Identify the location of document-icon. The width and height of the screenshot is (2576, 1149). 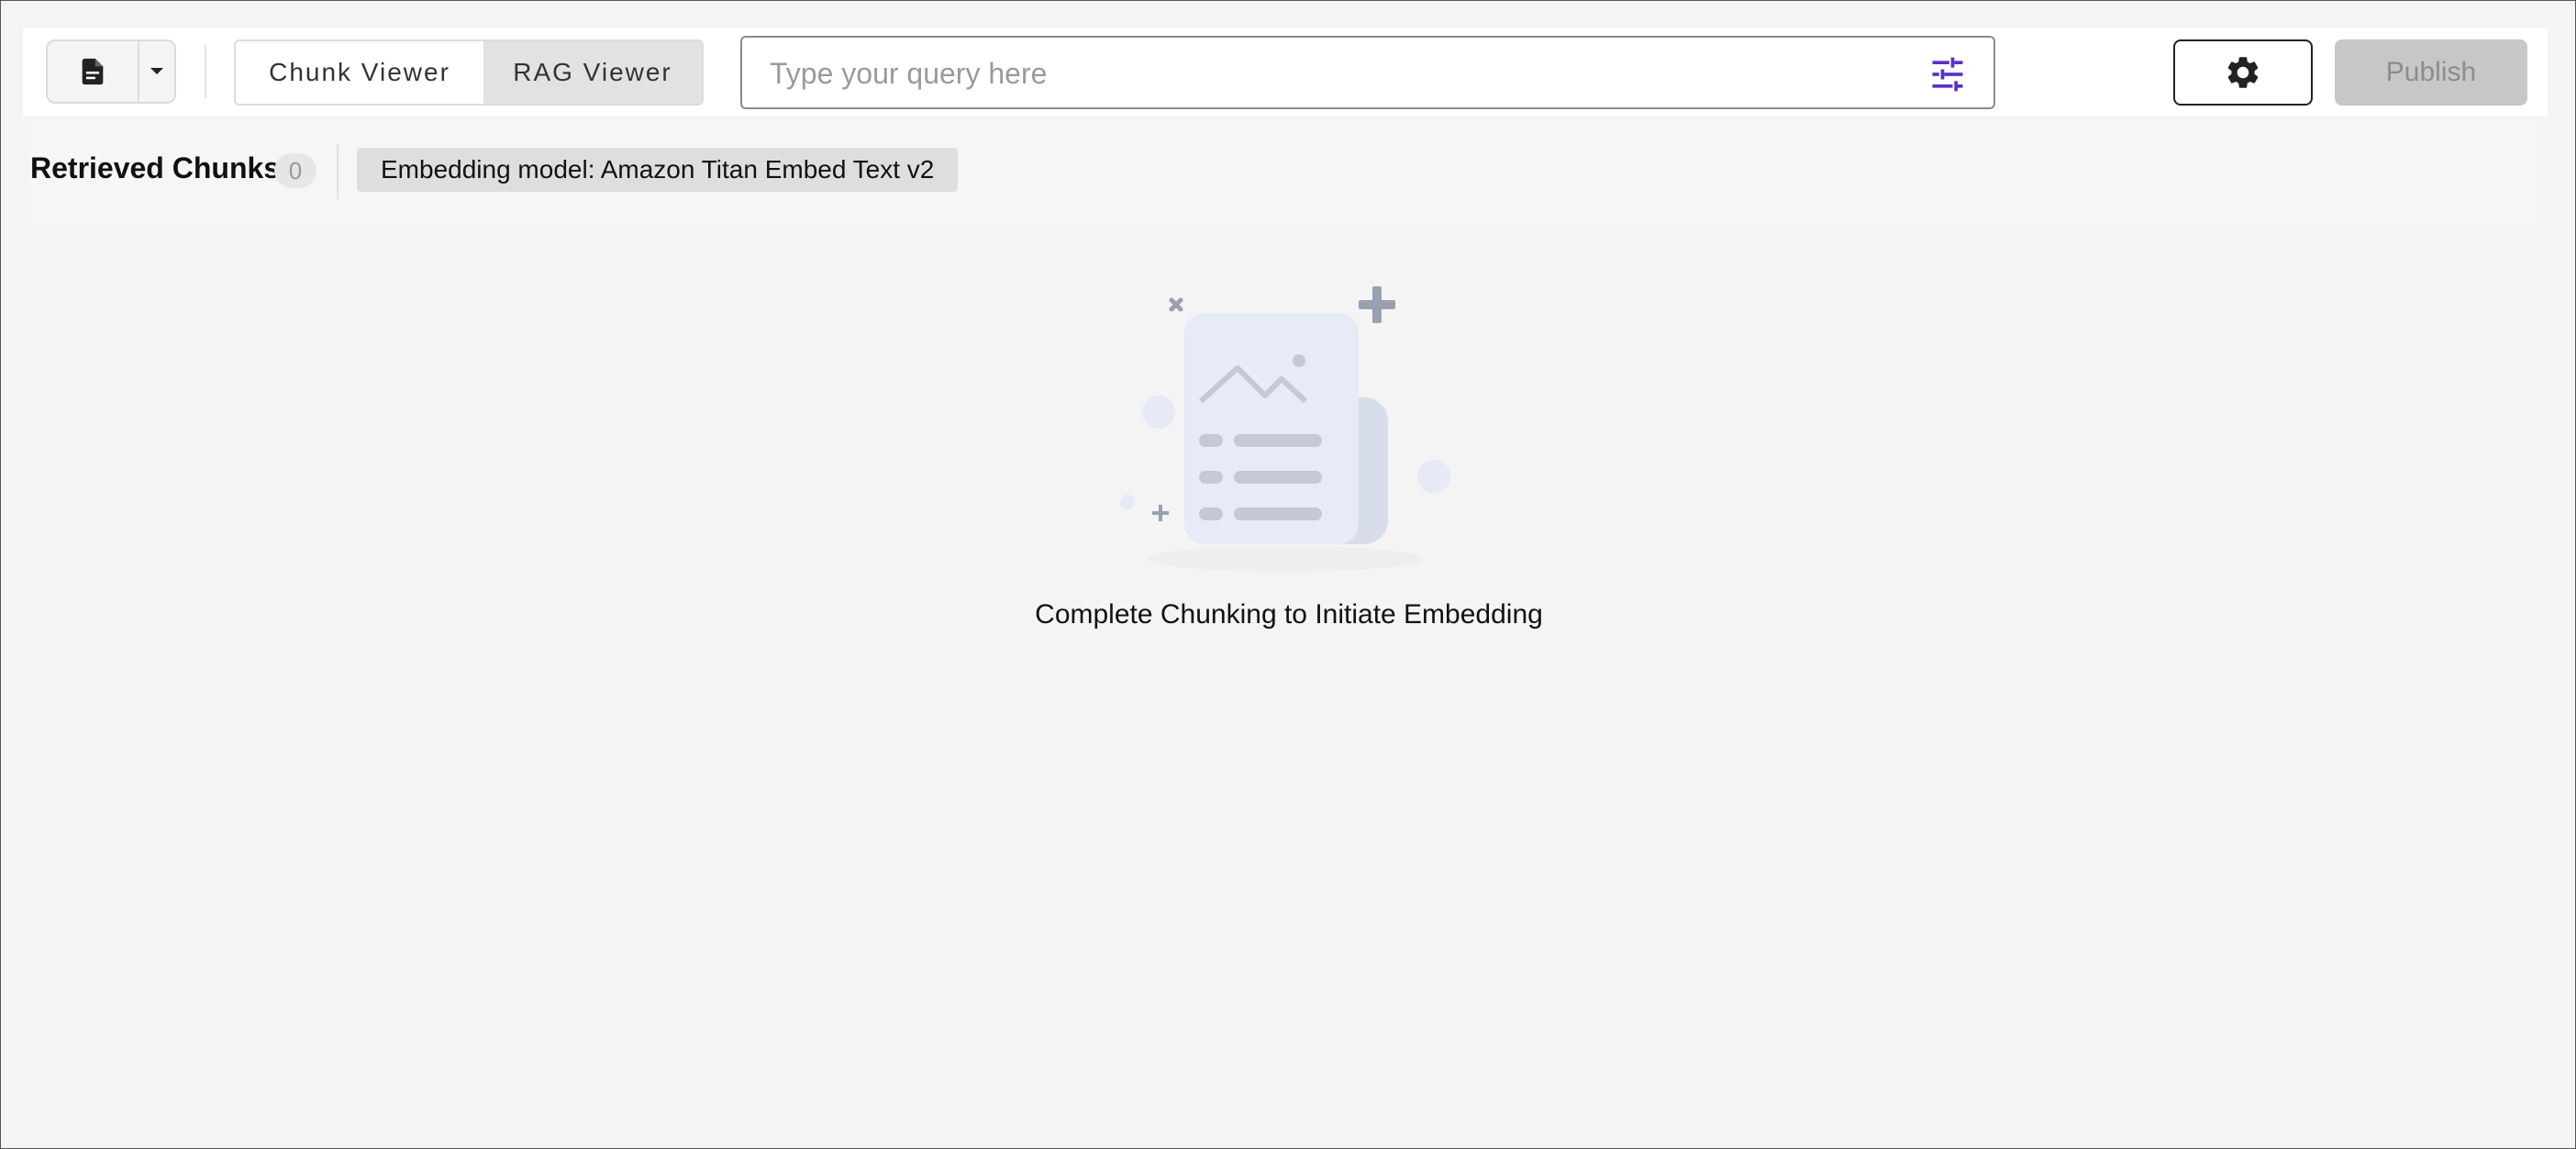
(93, 71).